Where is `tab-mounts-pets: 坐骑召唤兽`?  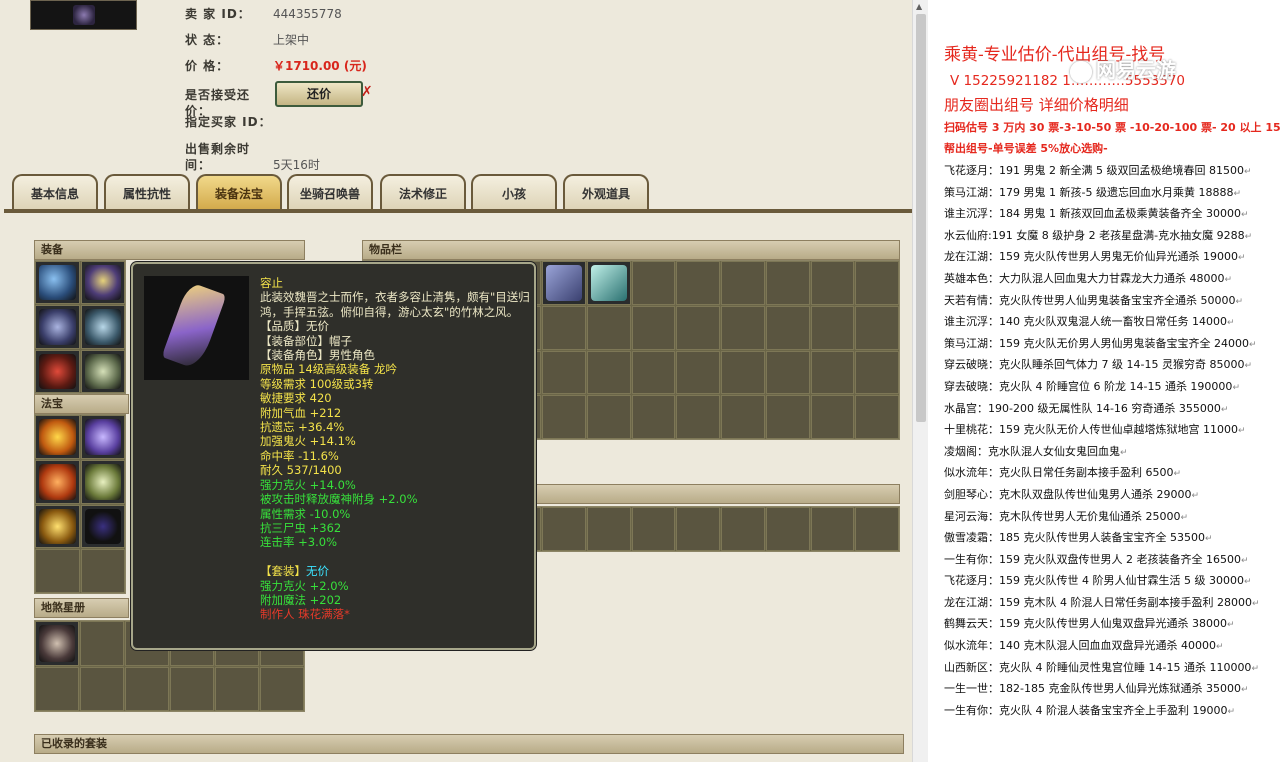 tab-mounts-pets: 坐骑召唤兽 is located at coordinates (330, 192).